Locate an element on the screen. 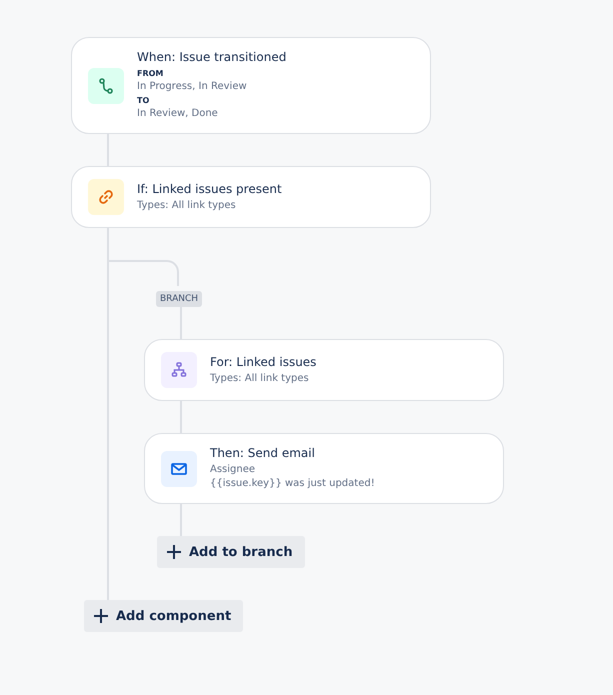 The width and height of the screenshot is (613, 695). add-component-button: Add component is located at coordinates (164, 616).